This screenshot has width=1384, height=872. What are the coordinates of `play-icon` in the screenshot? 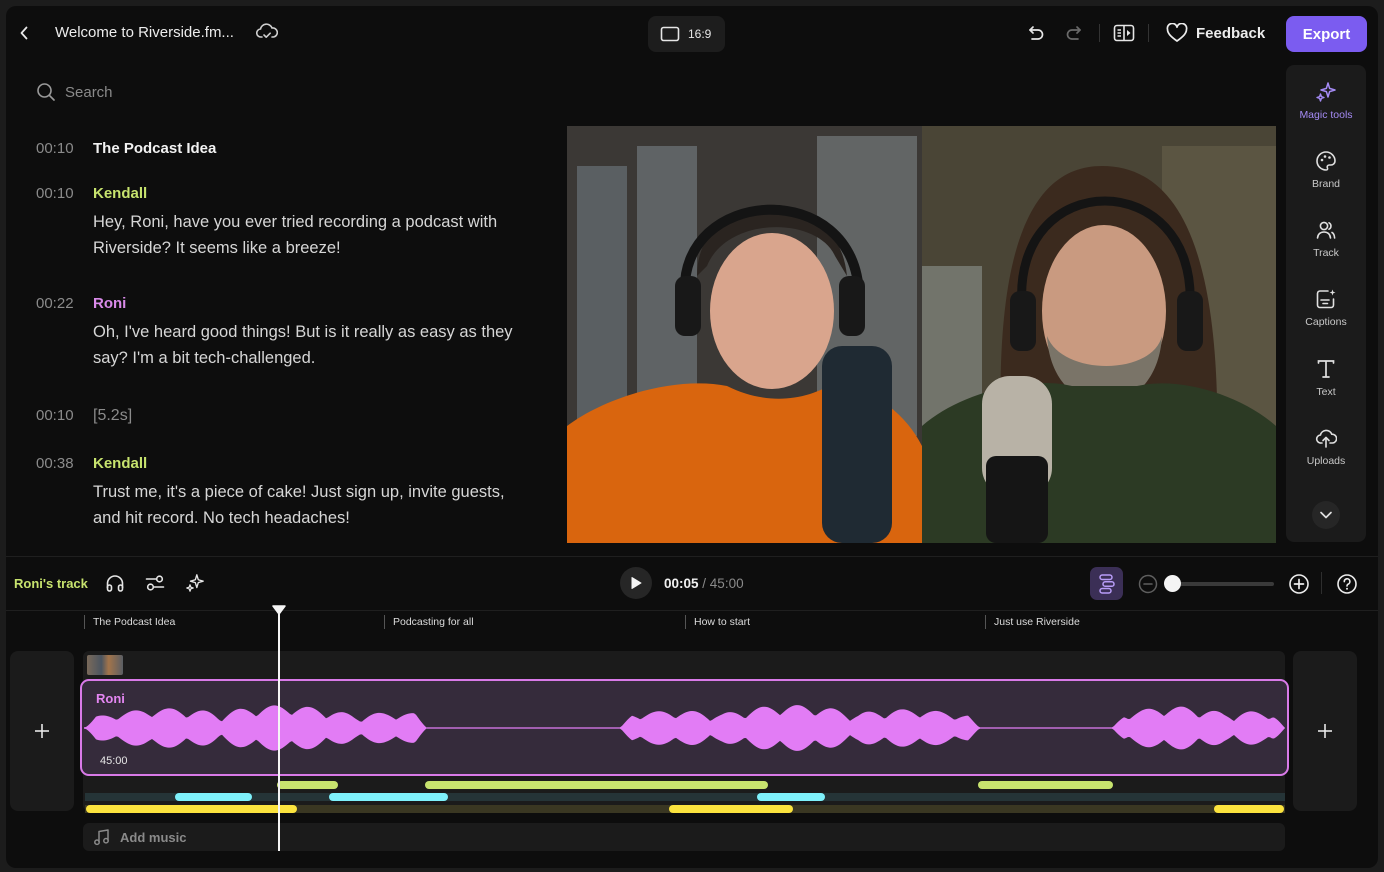 It's located at (636, 583).